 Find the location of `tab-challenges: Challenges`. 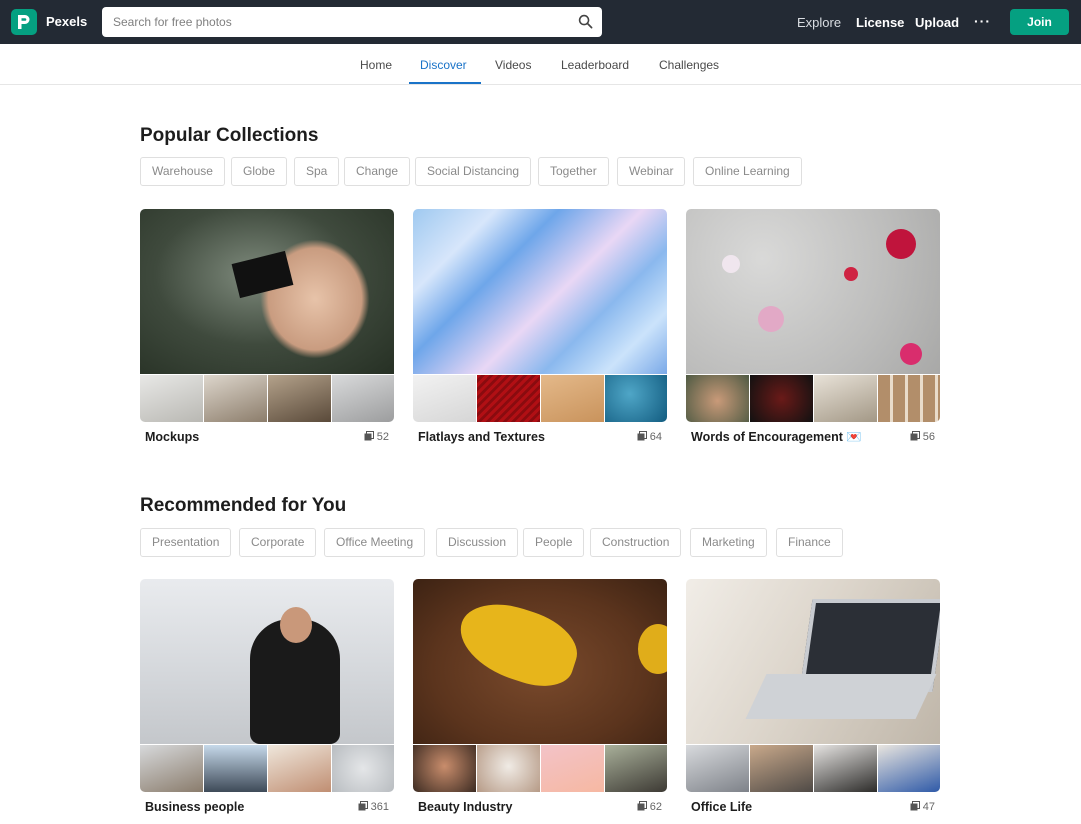

tab-challenges: Challenges is located at coordinates (689, 65).